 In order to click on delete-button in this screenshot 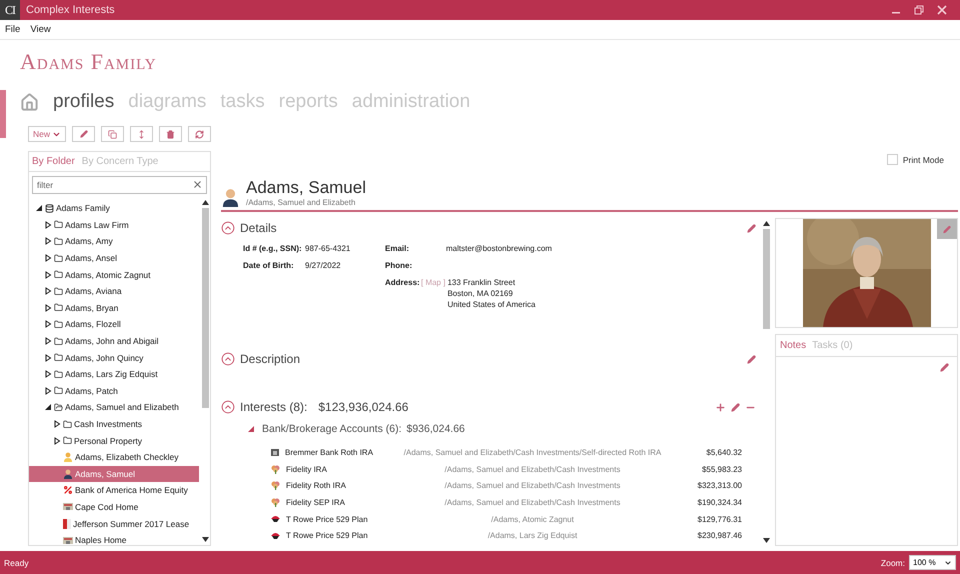, I will do `click(170, 134)`.